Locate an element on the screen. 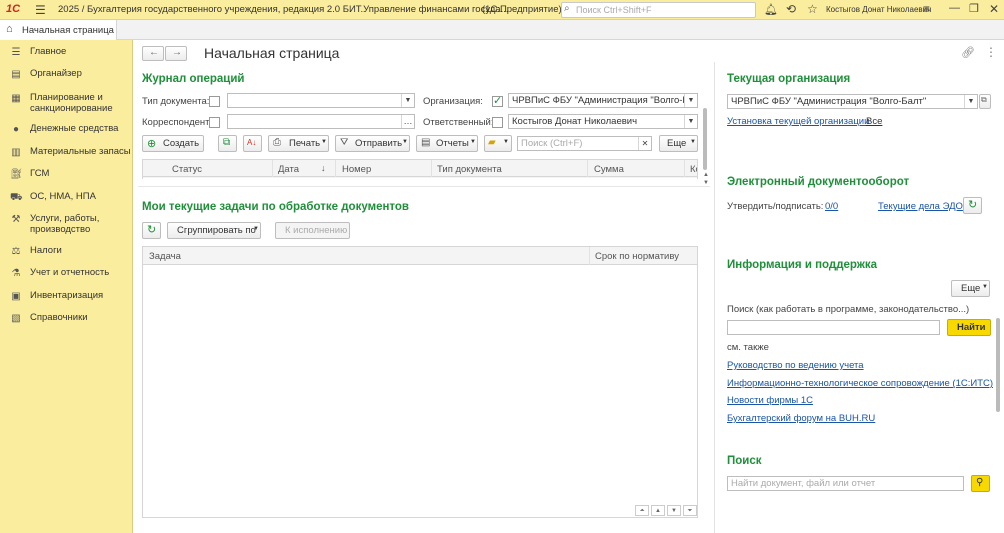  clear-icon: ✕ is located at coordinates (644, 143).